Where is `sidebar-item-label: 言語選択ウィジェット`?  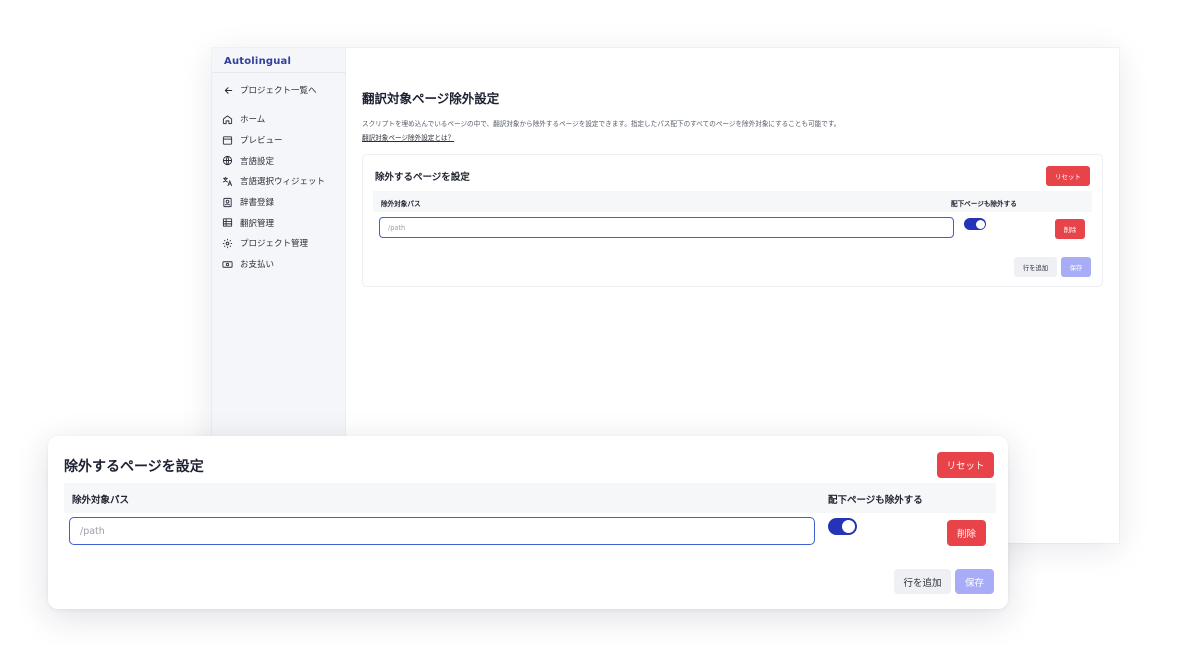 sidebar-item-label: 言語選択ウィジェット is located at coordinates (283, 182).